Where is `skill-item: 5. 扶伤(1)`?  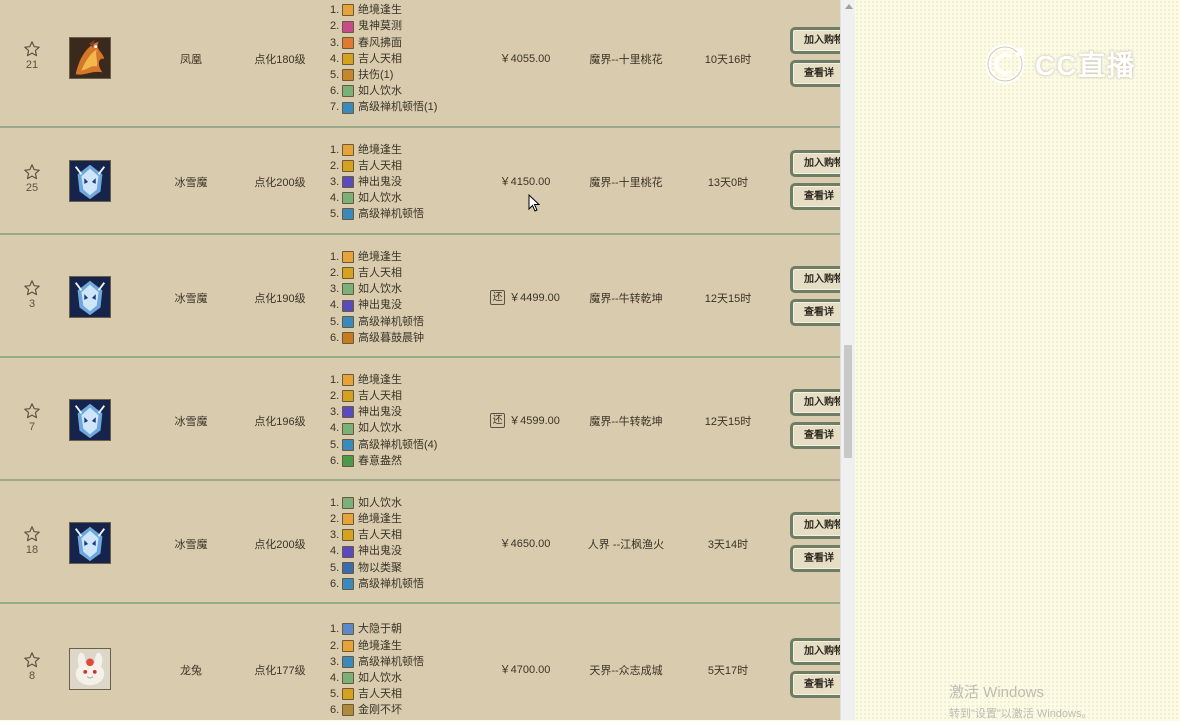 skill-item: 5. 扶伤(1) is located at coordinates (383, 75).